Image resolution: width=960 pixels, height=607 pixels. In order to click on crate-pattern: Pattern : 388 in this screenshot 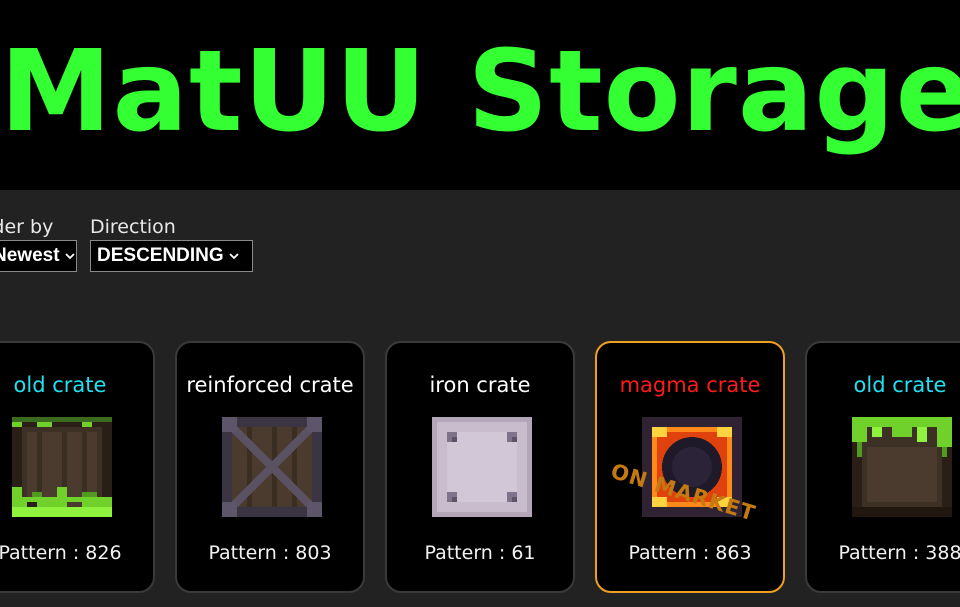, I will do `click(899, 553)`.